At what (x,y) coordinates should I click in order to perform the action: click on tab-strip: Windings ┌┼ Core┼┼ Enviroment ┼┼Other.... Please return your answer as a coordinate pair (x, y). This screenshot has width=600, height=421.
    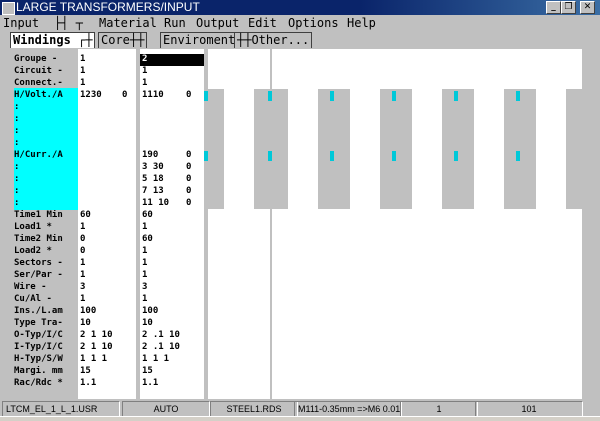
    Looking at the image, I should click on (300, 40).